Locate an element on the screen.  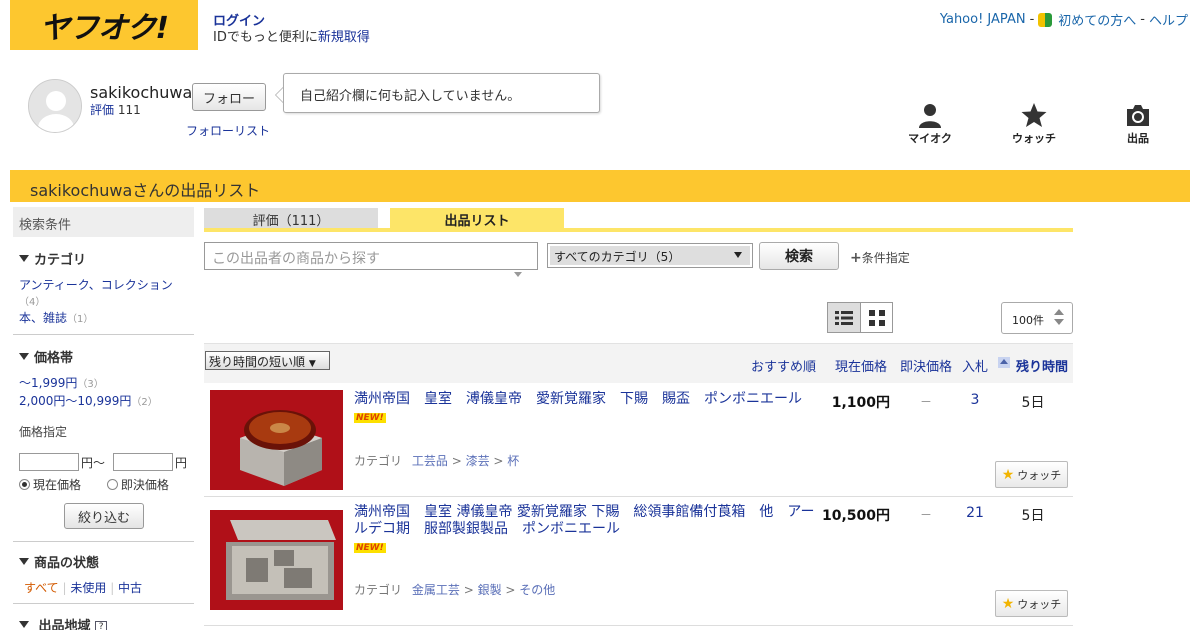
sort-time-left: 残り時間 is located at coordinates (1042, 365).